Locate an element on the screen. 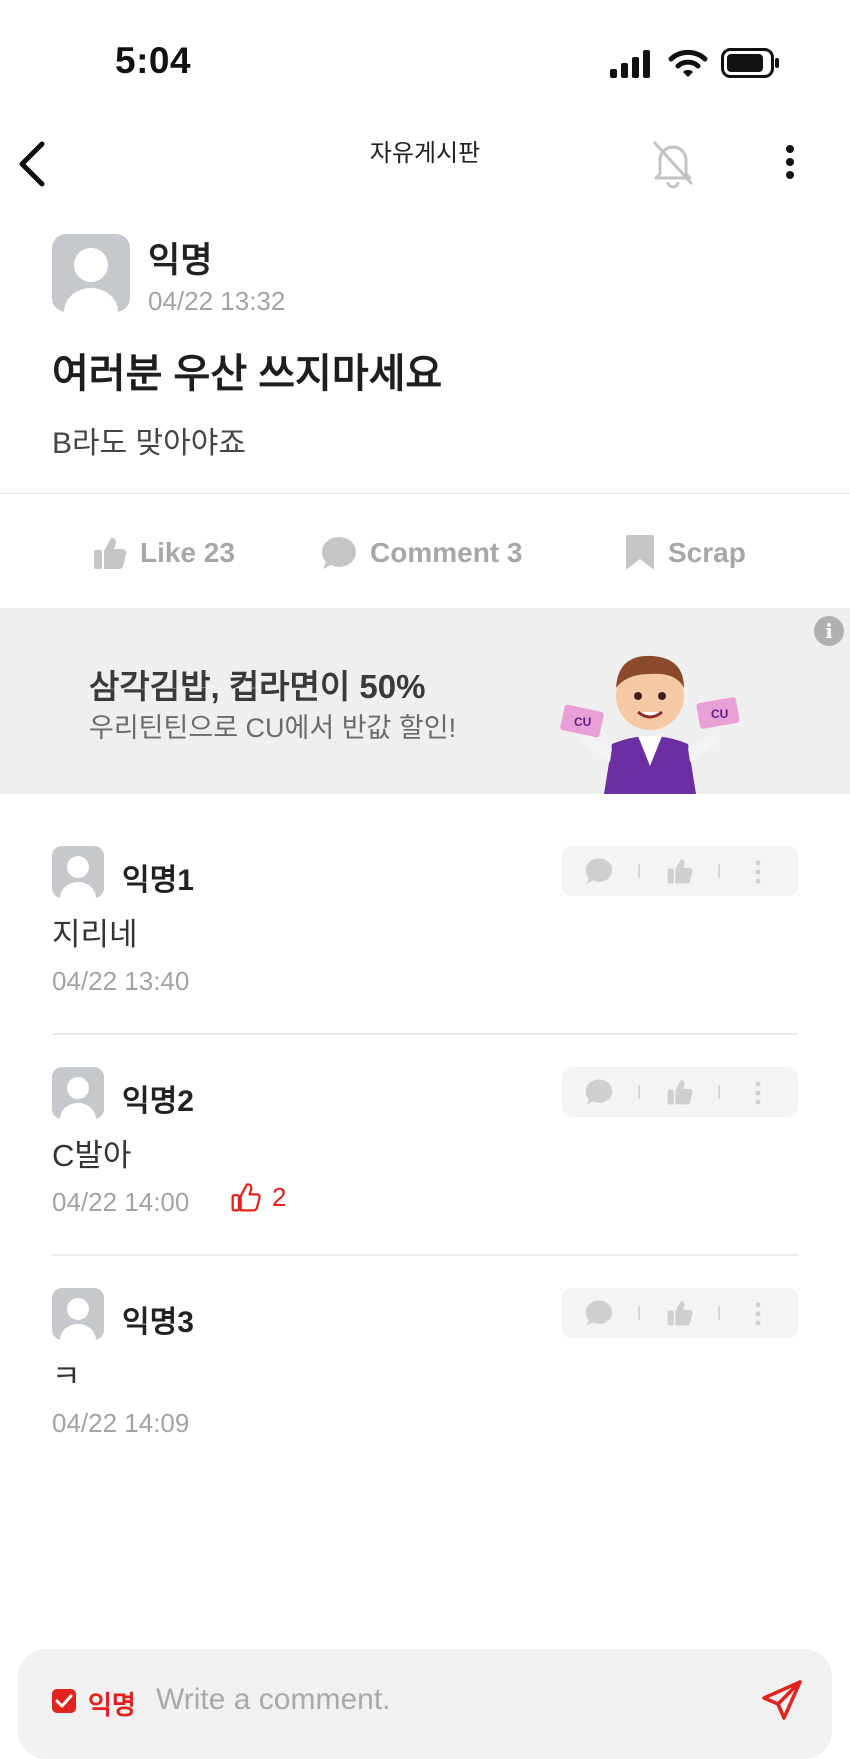  comment-author: 익명2 is located at coordinates (158, 1101).